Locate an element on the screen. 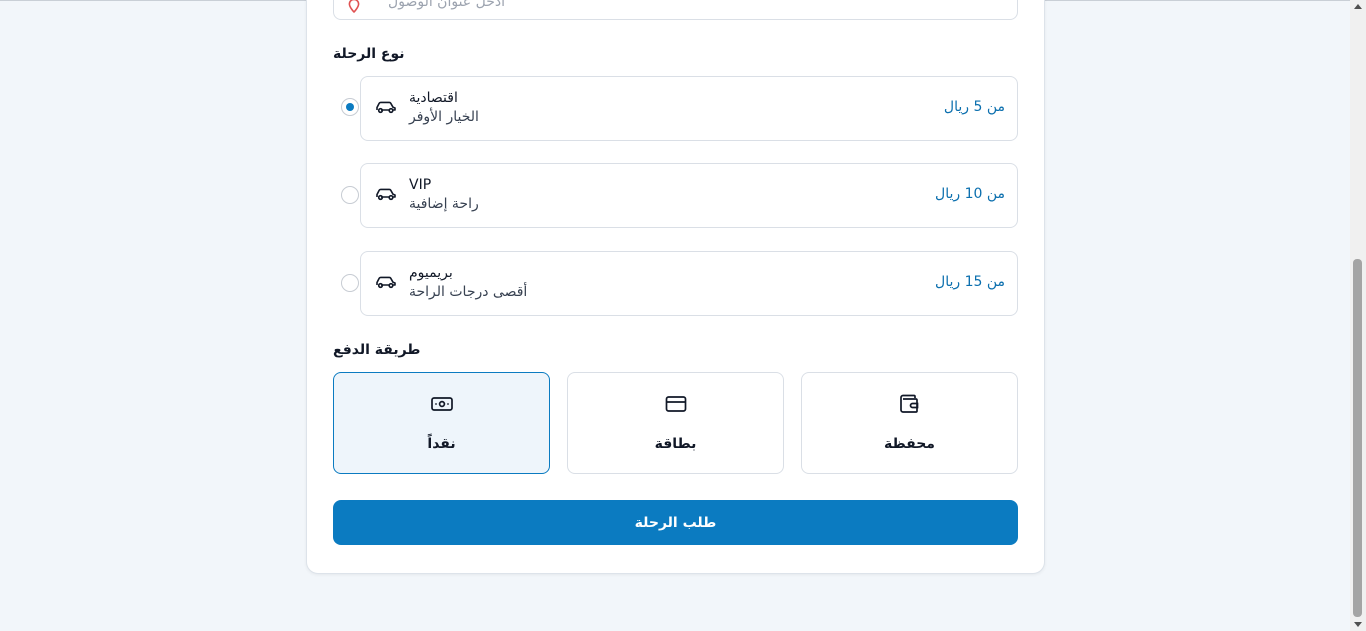 This screenshot has width=1366, height=631. cash-icon is located at coordinates (442, 404).